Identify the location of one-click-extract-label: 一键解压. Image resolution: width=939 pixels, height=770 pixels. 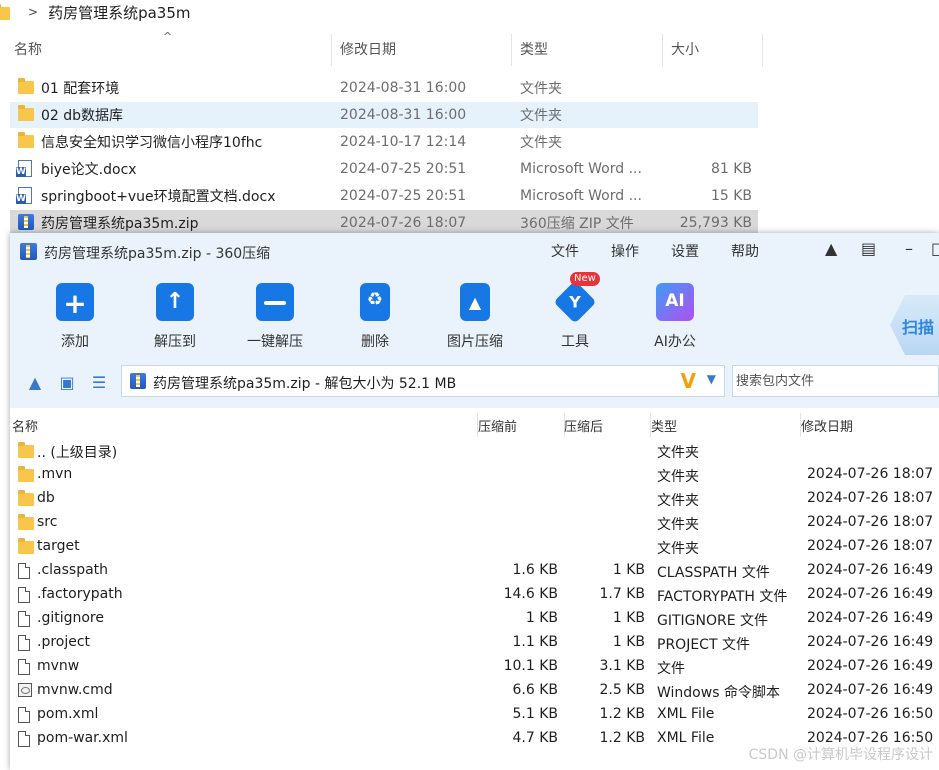
(275, 342).